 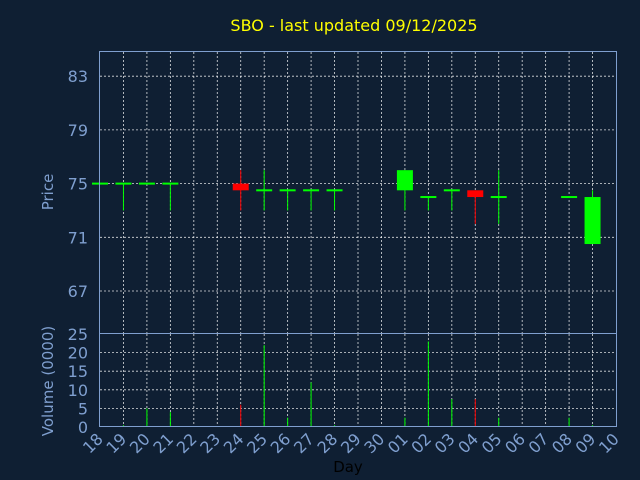 I want to click on volume-series, so click(x=346, y=384).